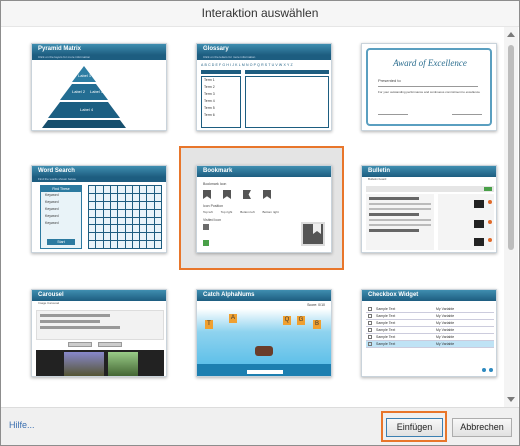  What do you see at coordinates (100, 325) in the screenshot?
I see `carousel-settings` at bounding box center [100, 325].